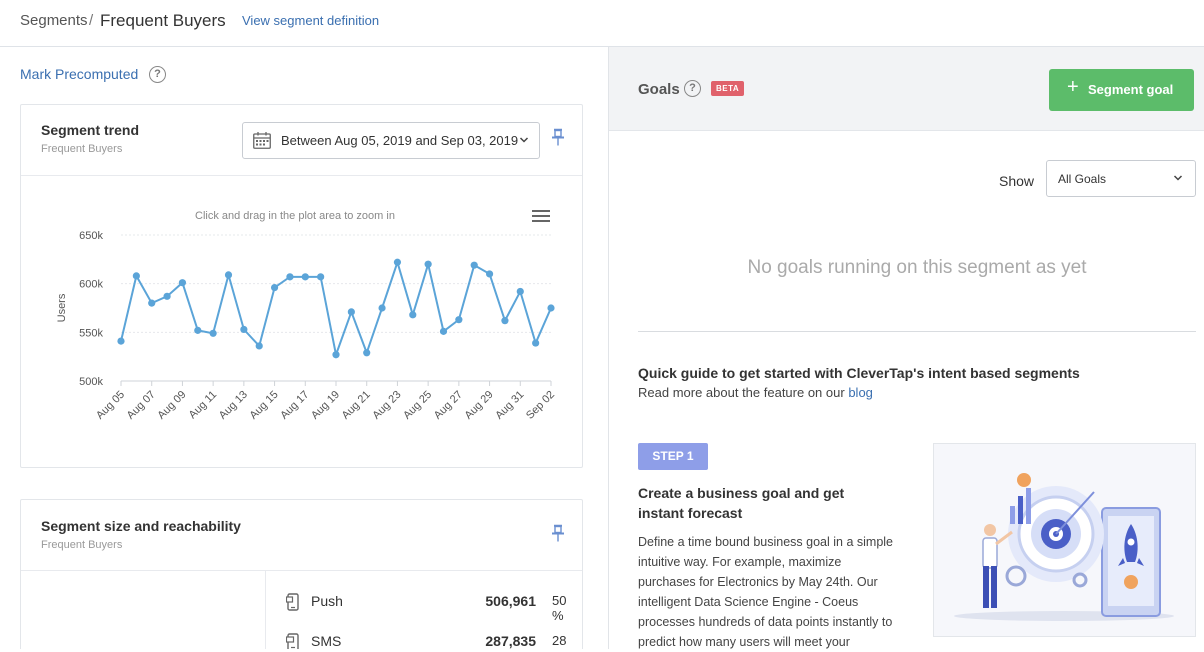  What do you see at coordinates (417, 405) in the screenshot?
I see `x-tick-label: Aug 25` at bounding box center [417, 405].